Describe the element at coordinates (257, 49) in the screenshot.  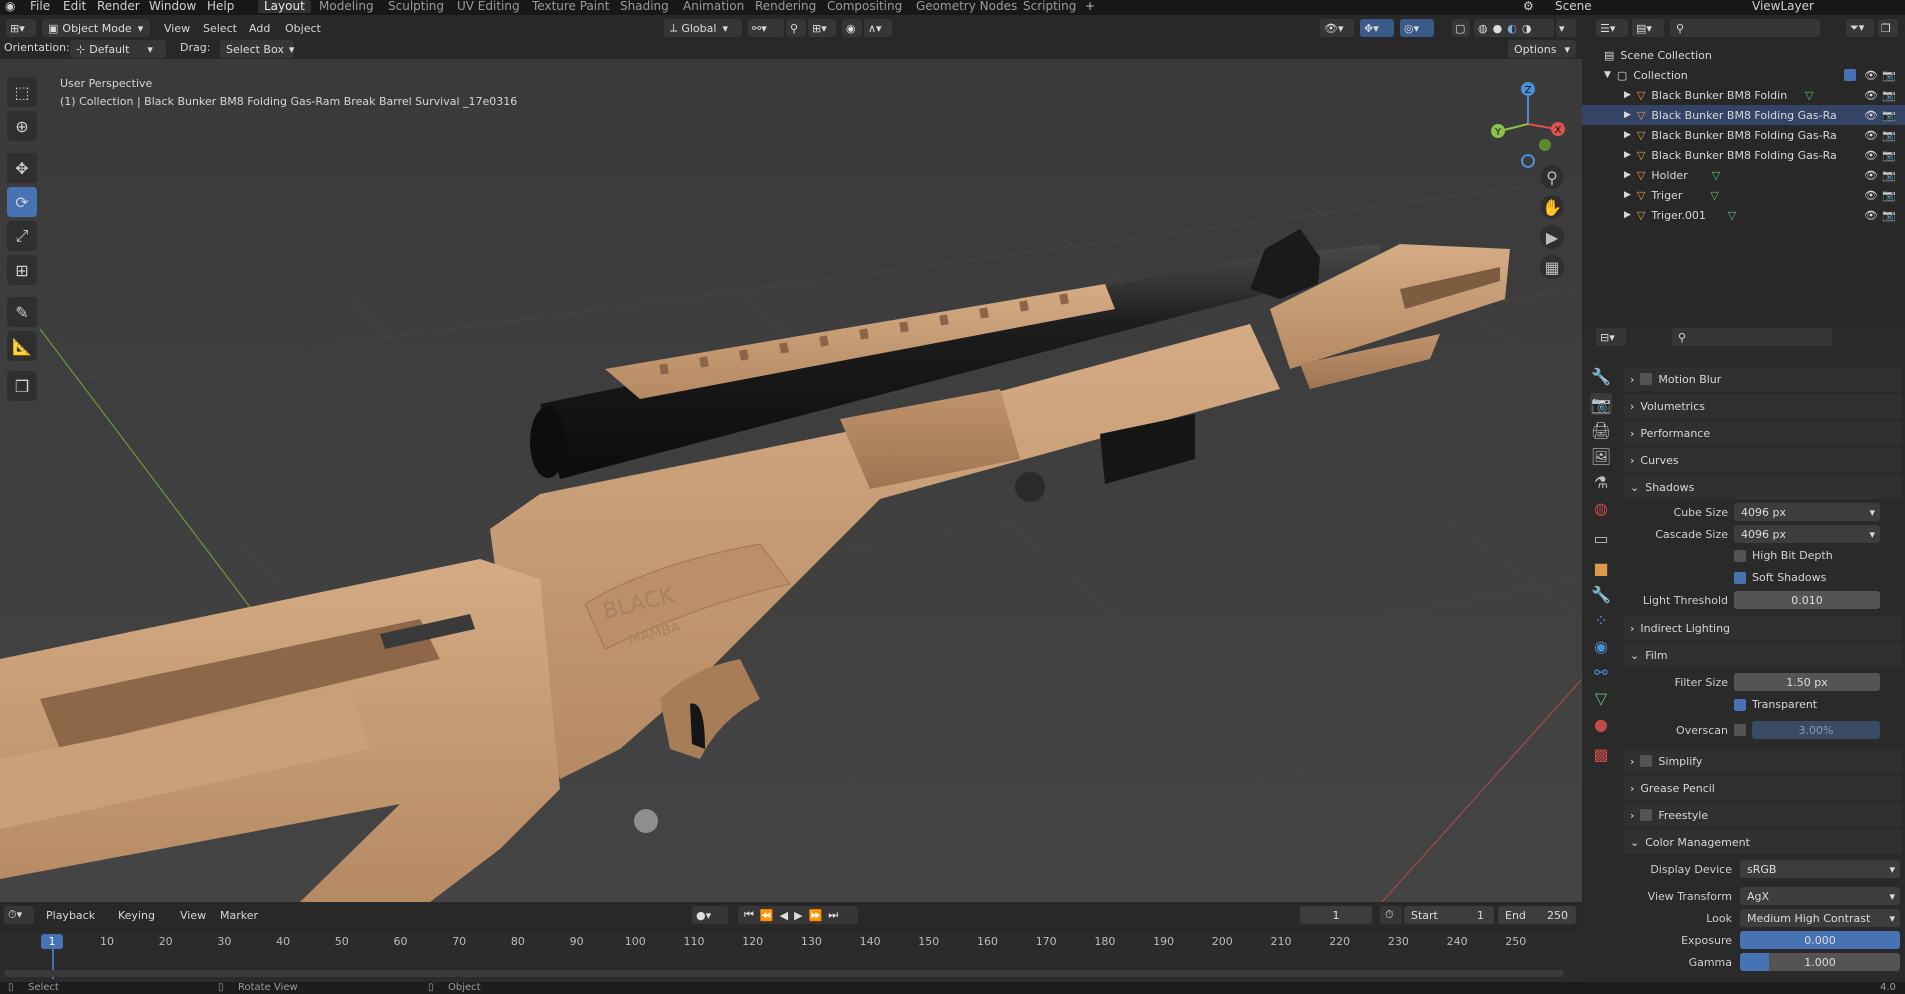
I see `drag-dropdown: Select Box ▾` at that location.